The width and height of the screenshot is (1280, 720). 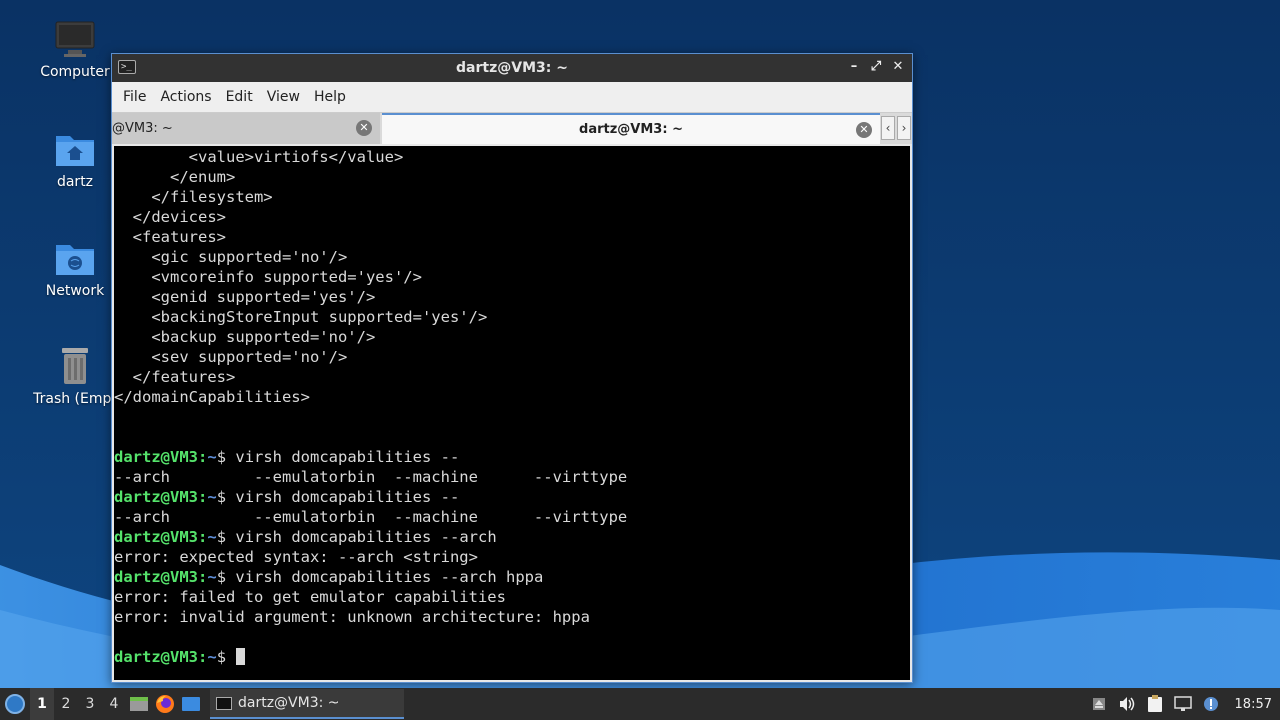 I want to click on workspace-4: 4, so click(x=114, y=704).